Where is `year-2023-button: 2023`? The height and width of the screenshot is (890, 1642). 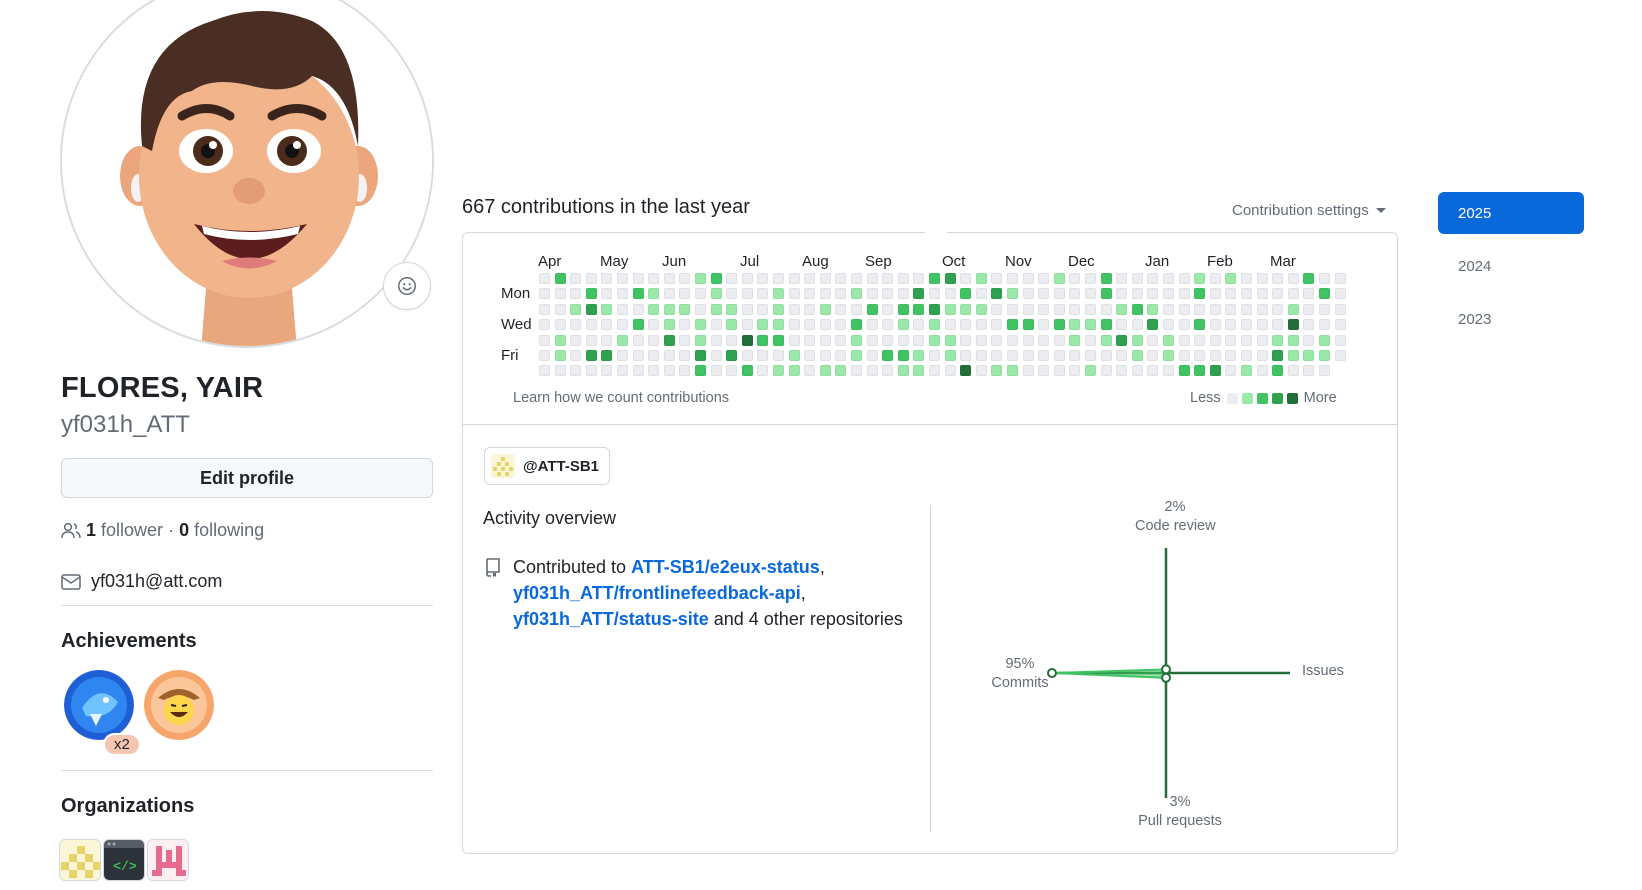
year-2023-button: 2023 is located at coordinates (1511, 319).